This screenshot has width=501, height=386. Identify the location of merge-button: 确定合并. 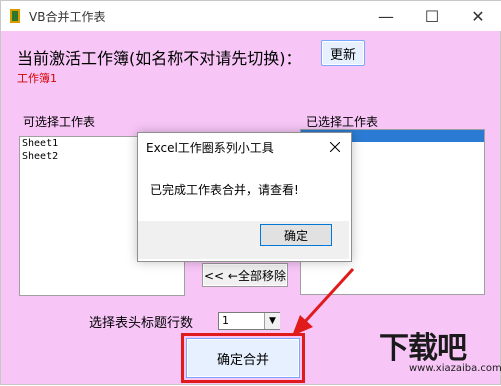
(243, 358).